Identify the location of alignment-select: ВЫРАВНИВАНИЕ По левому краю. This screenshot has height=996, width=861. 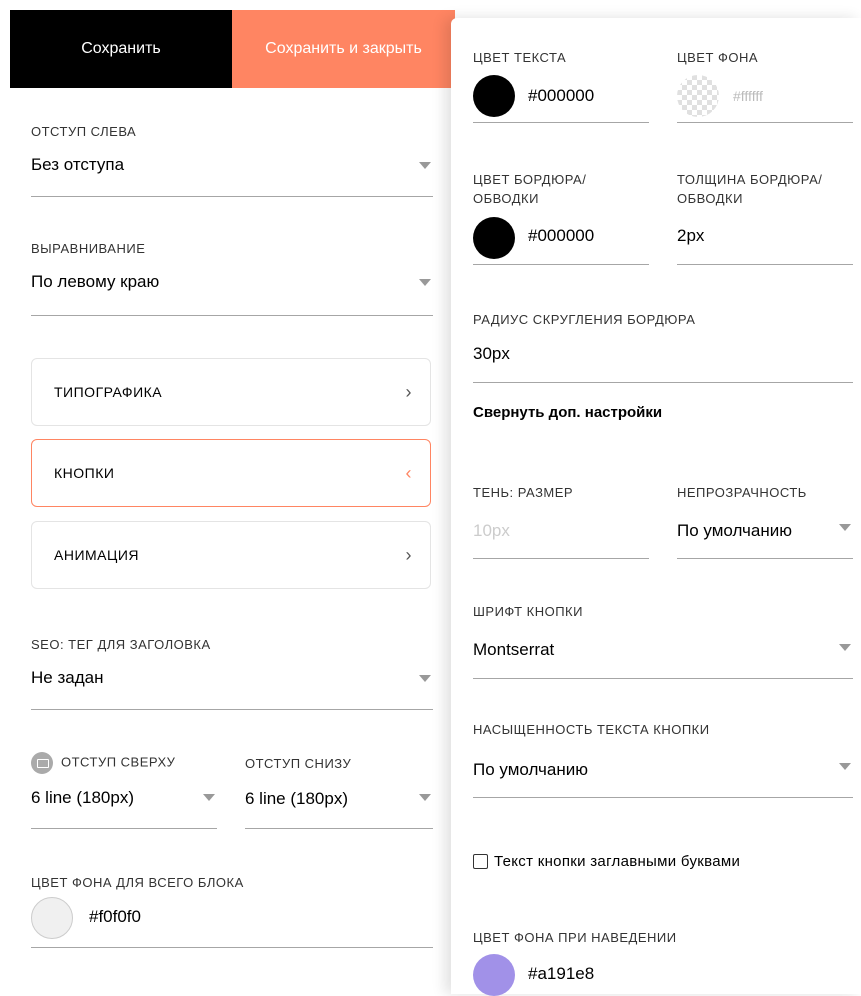
(232, 278).